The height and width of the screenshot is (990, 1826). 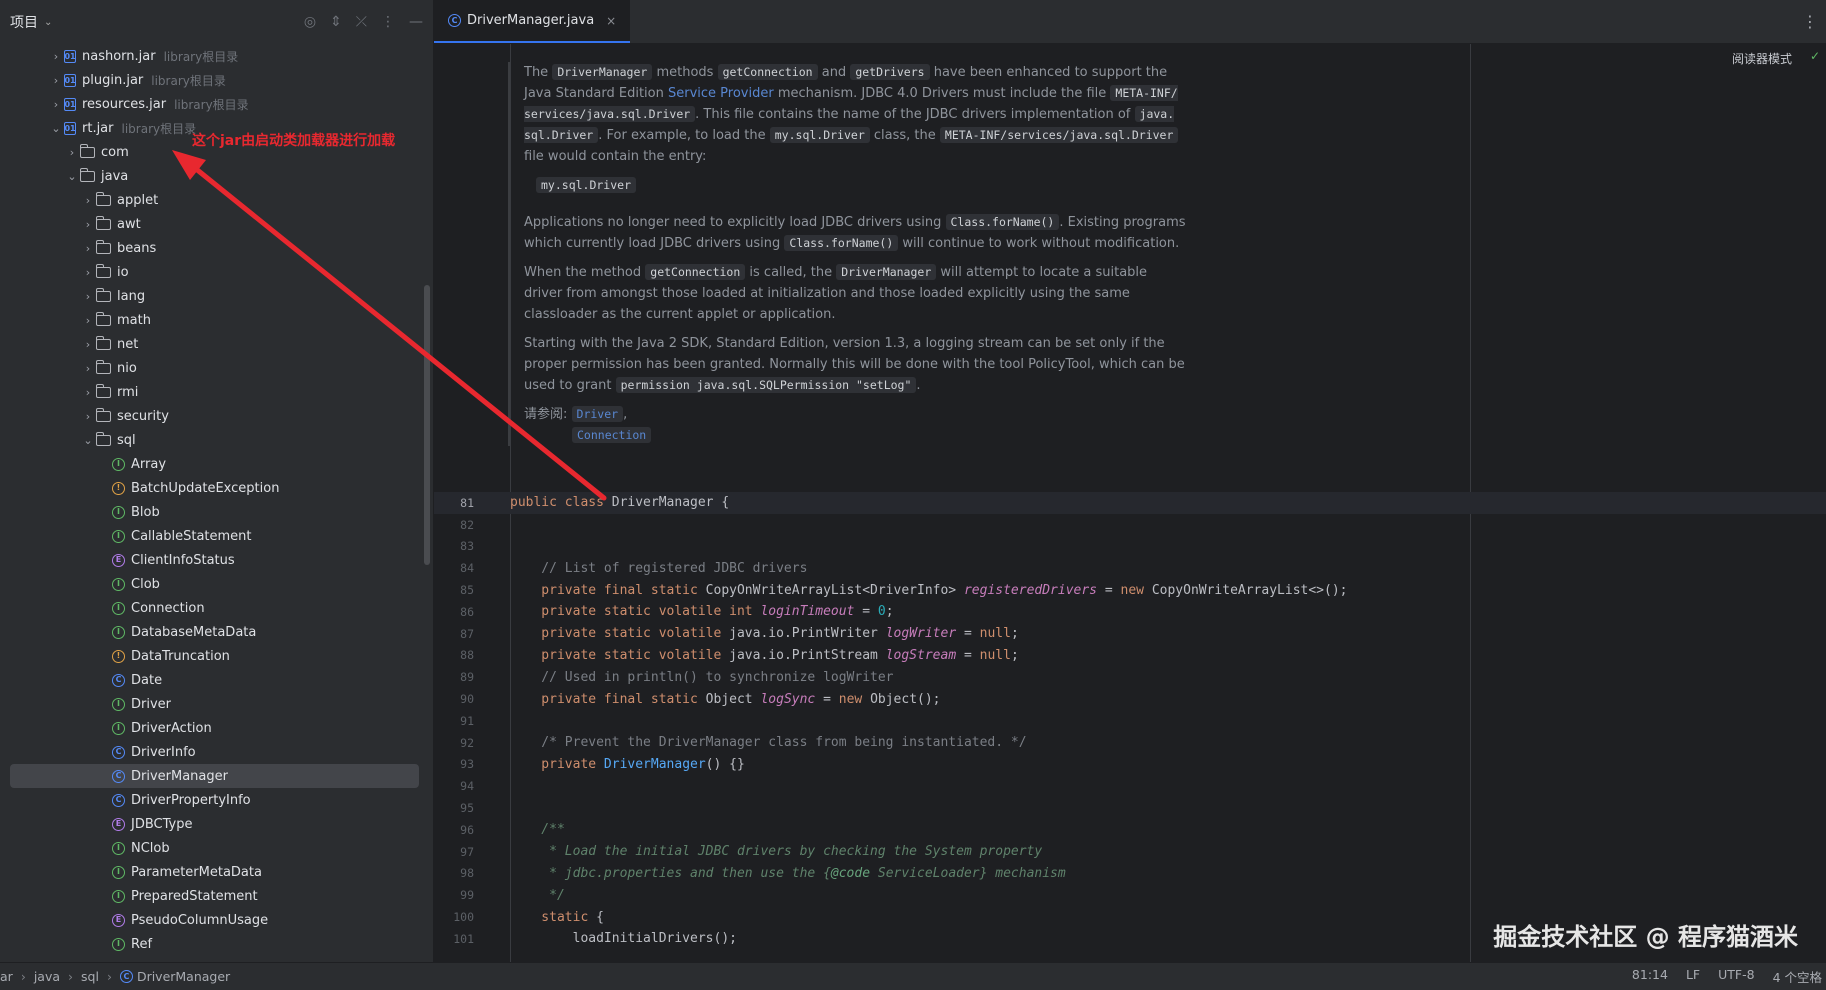 I want to click on tree-item: › beans, so click(x=211, y=248).